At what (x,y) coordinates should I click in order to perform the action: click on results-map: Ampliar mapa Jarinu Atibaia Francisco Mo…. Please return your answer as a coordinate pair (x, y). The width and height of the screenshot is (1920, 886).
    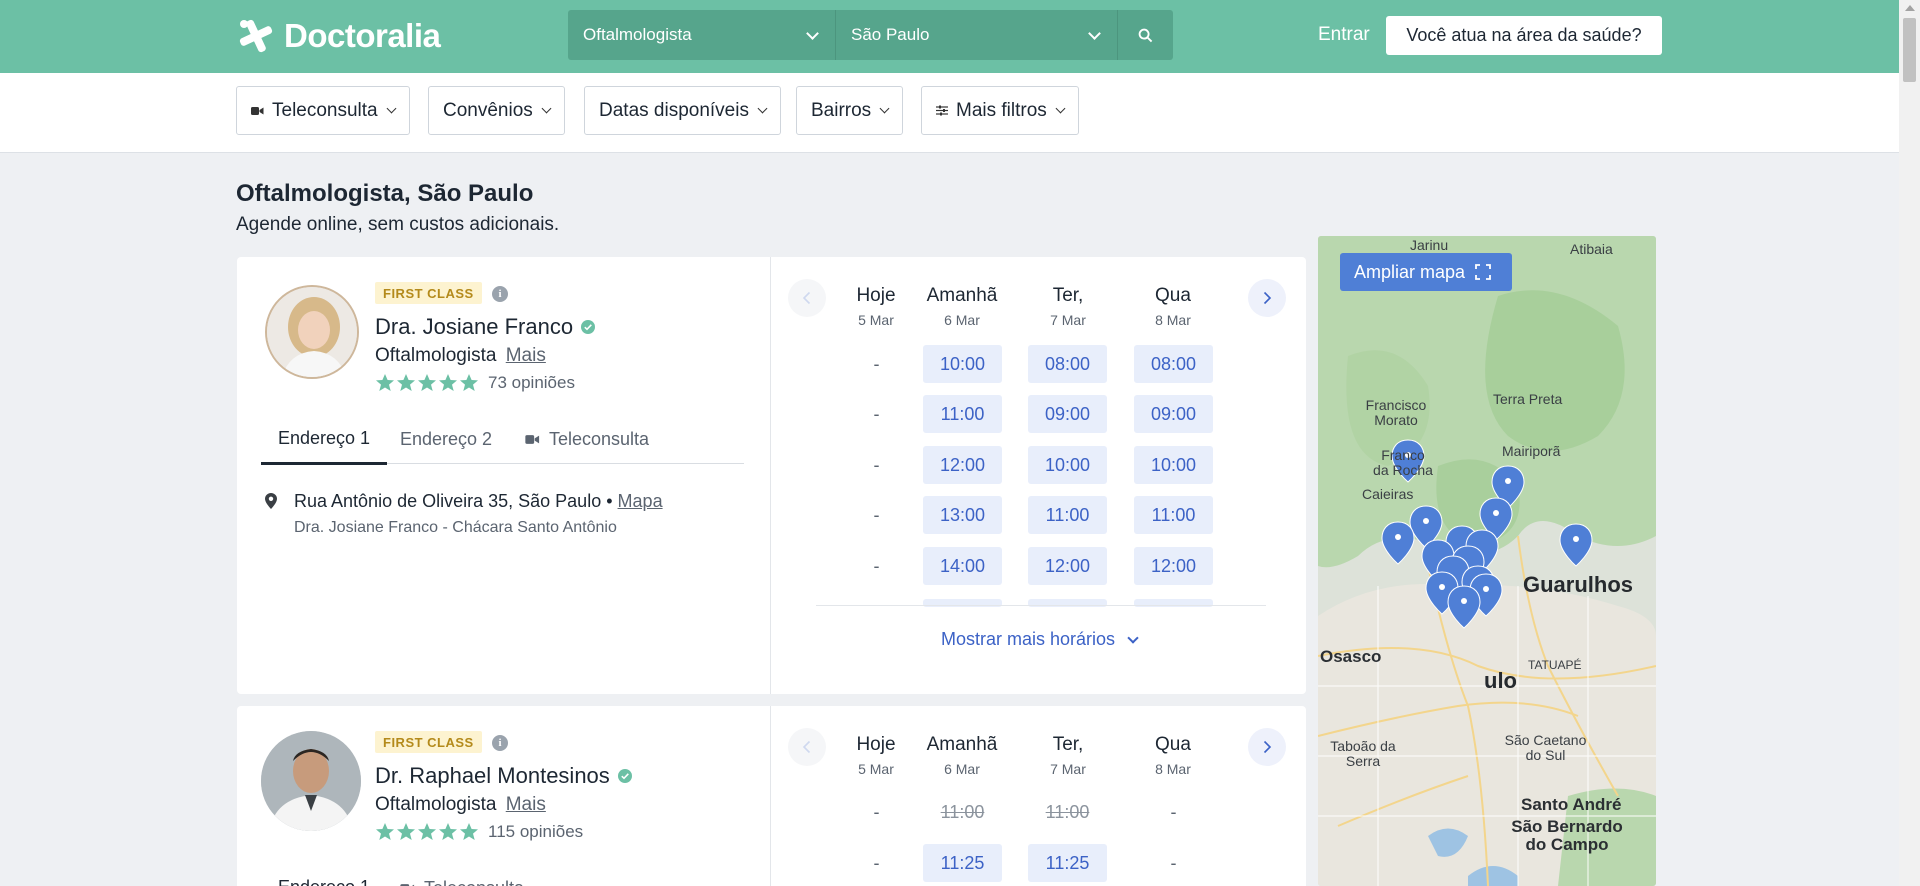
    Looking at the image, I should click on (1487, 561).